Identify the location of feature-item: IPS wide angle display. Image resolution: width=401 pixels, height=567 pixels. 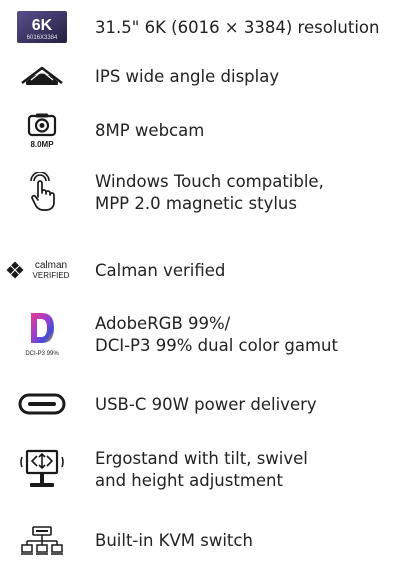
(200, 77).